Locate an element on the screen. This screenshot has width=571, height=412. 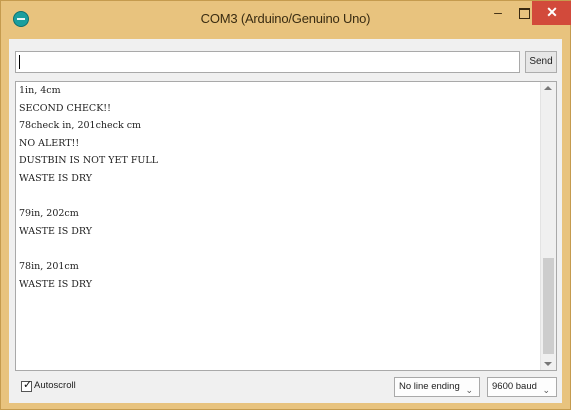
output-line: NO ALERT!! is located at coordinates (49, 143).